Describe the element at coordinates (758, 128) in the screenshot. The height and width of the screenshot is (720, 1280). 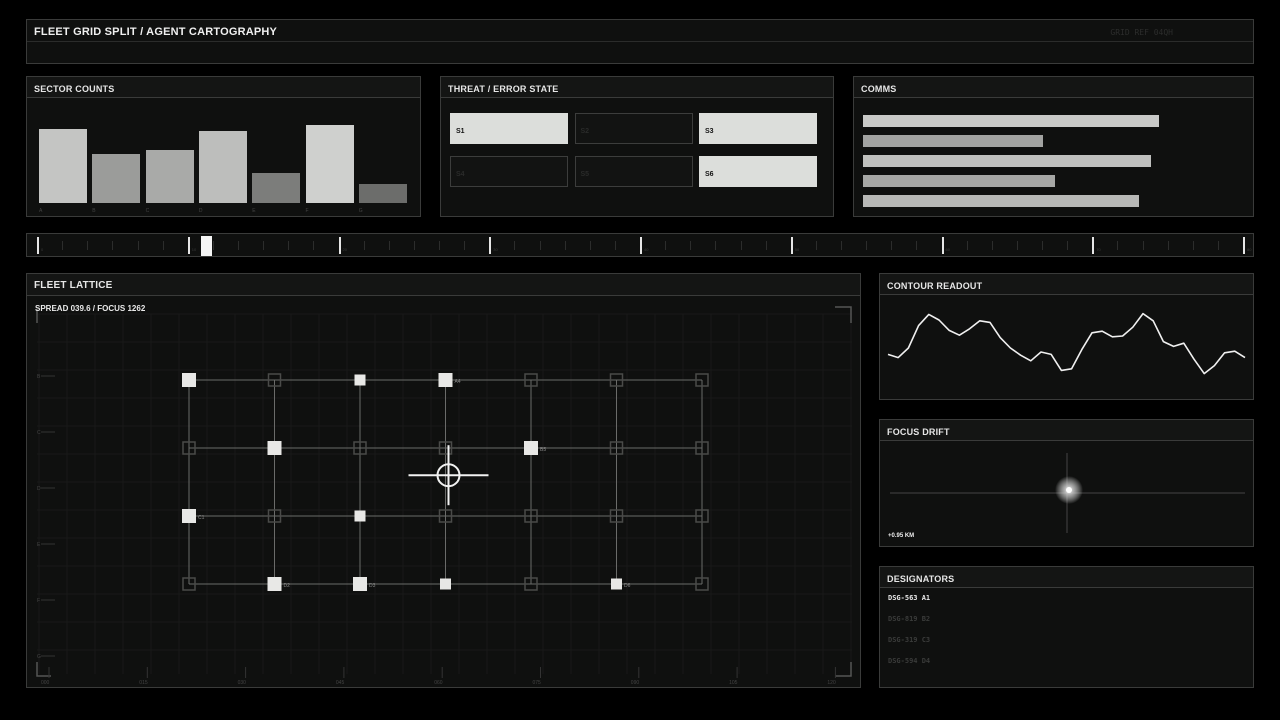
I see `threat-cell: S3` at that location.